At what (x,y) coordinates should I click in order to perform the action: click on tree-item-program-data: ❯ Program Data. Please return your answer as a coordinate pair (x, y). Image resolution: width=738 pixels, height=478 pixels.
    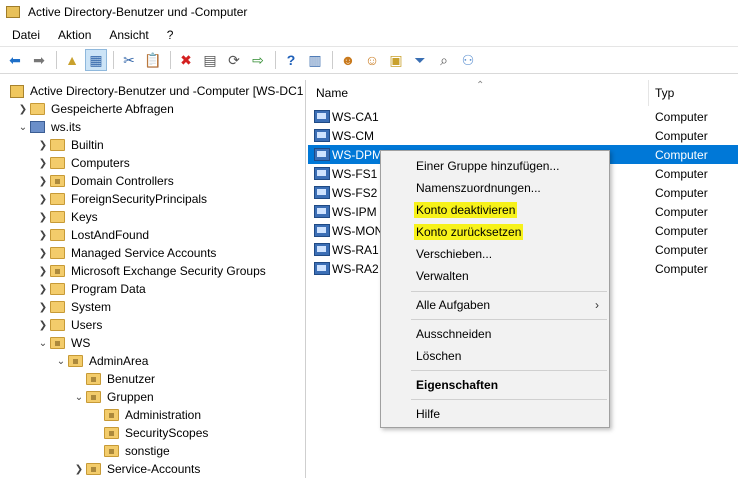
    Looking at the image, I should click on (91, 289).